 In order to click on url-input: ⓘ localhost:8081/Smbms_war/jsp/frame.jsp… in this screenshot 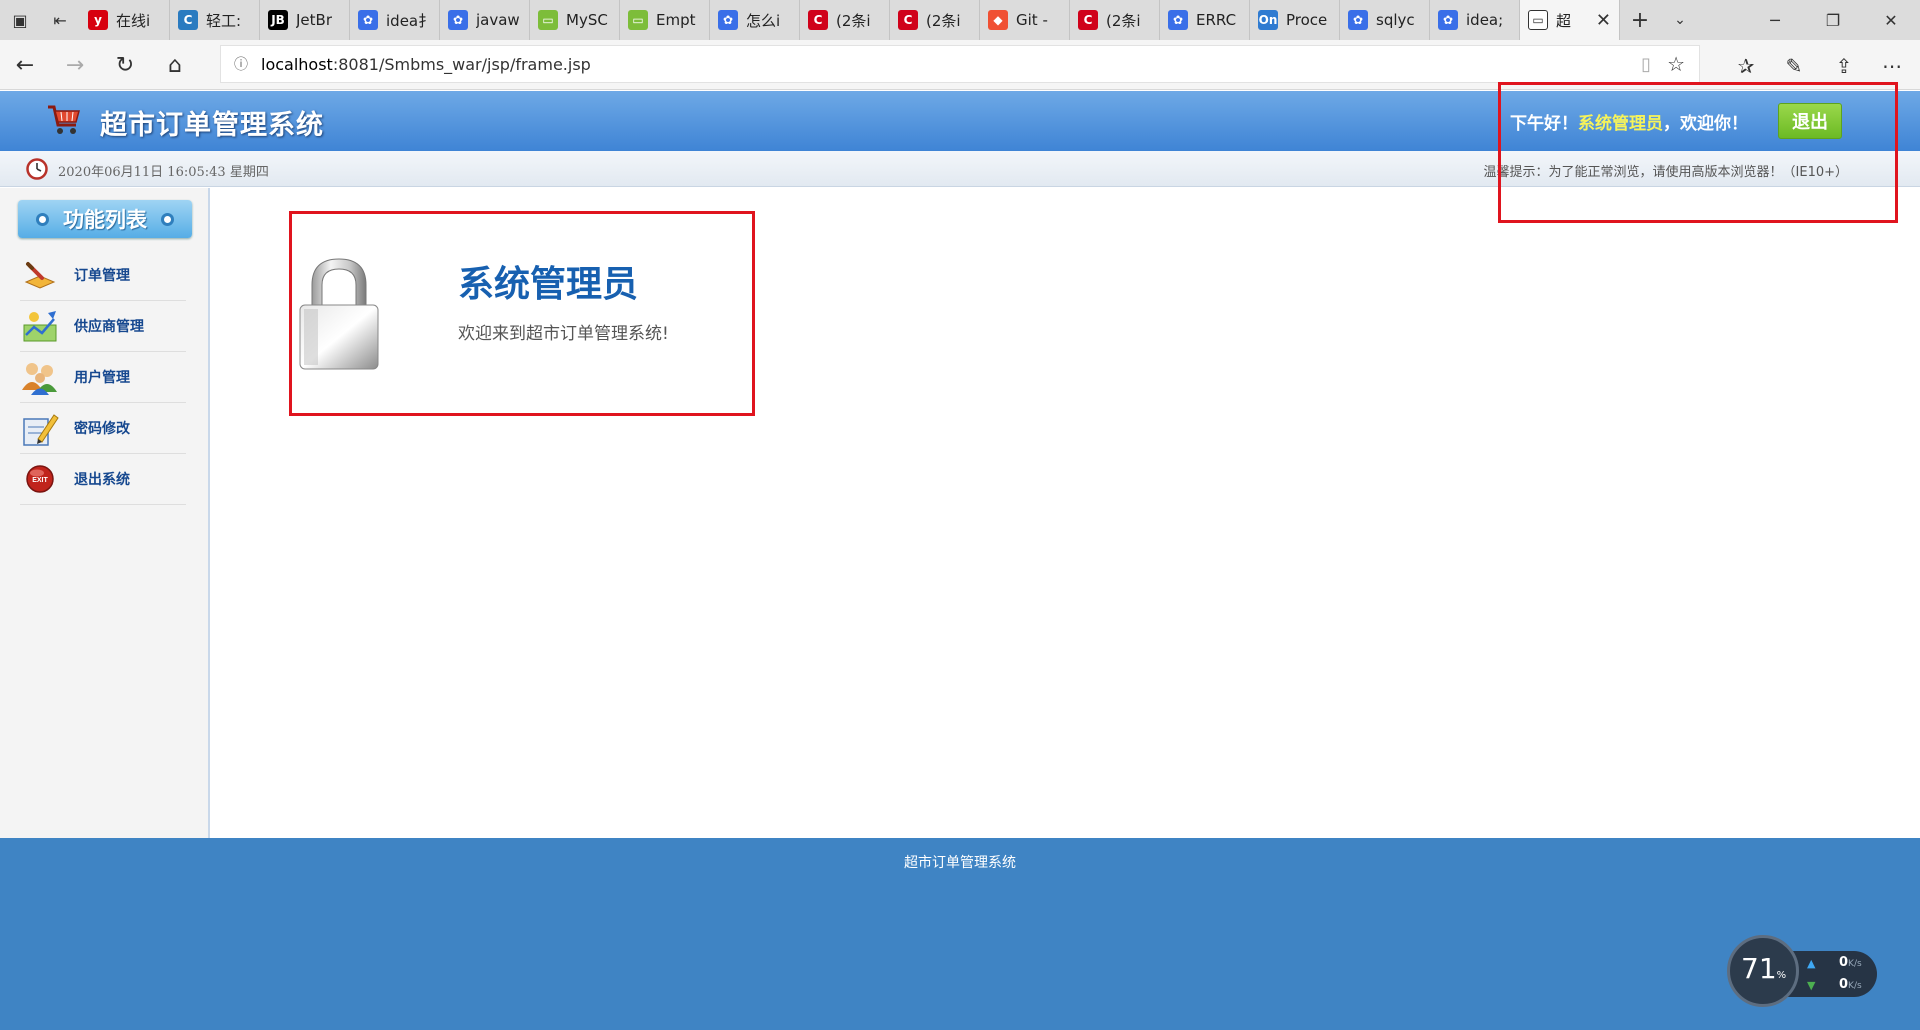, I will do `click(960, 64)`.